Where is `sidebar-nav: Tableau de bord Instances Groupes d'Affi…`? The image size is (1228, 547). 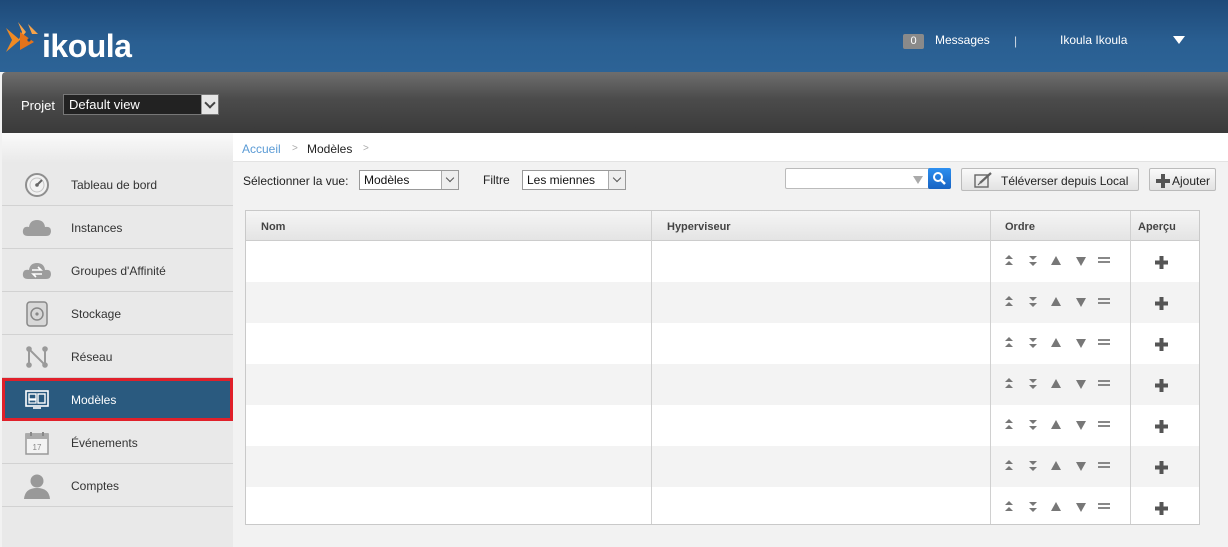
sidebar-nav: Tableau de bord Instances Groupes d'Affi… is located at coordinates (117, 340).